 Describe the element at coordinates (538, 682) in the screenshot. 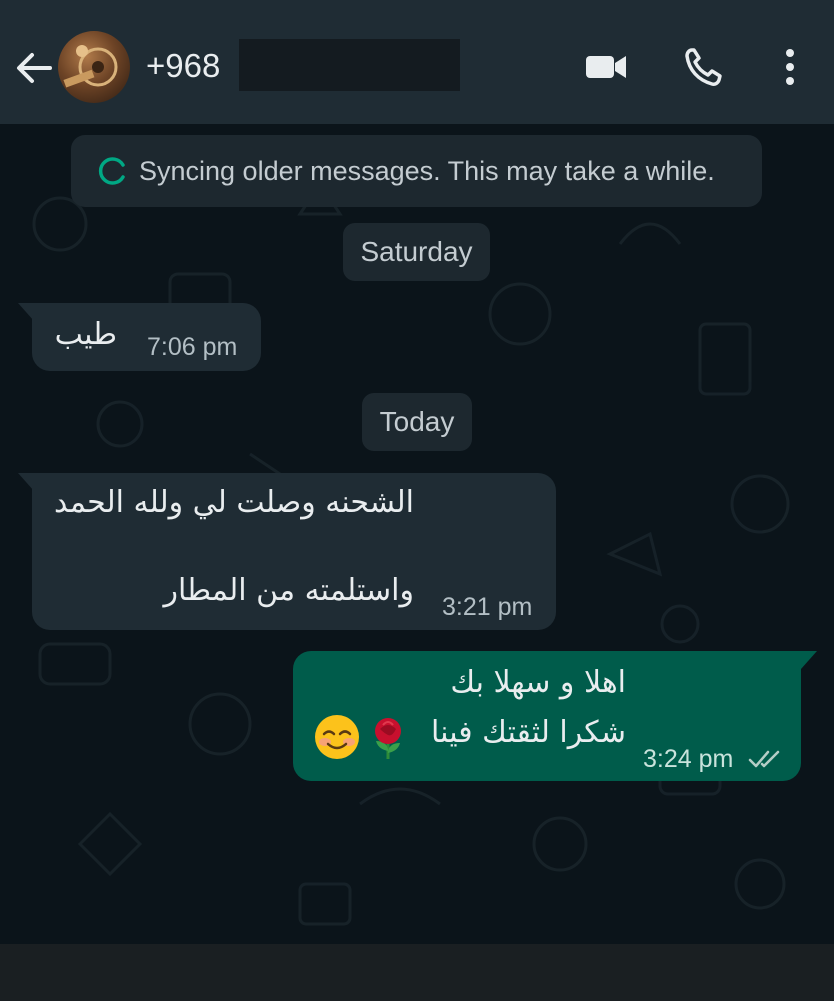

I see `message-text-line-1: اهلا و سهلا بك` at that location.